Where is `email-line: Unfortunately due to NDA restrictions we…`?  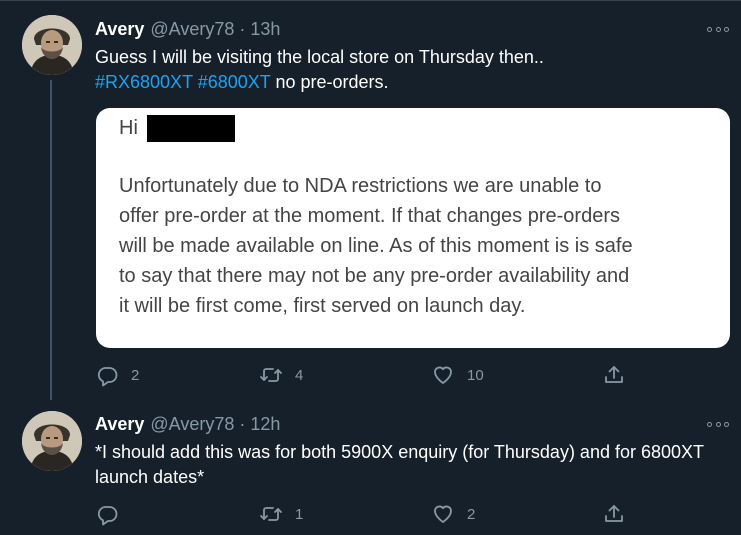
email-line: Unfortunately due to NDA restrictions we… is located at coordinates (360, 186).